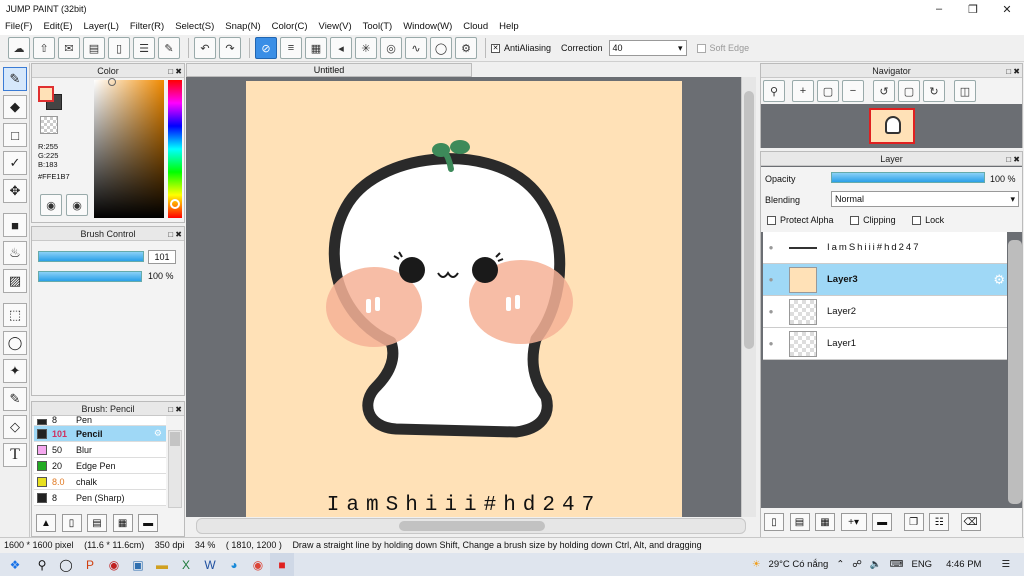 Image resolution: width=1024 pixels, height=576 pixels. Describe the element at coordinates (472, 526) in the screenshot. I see `scroll-thumb` at that location.